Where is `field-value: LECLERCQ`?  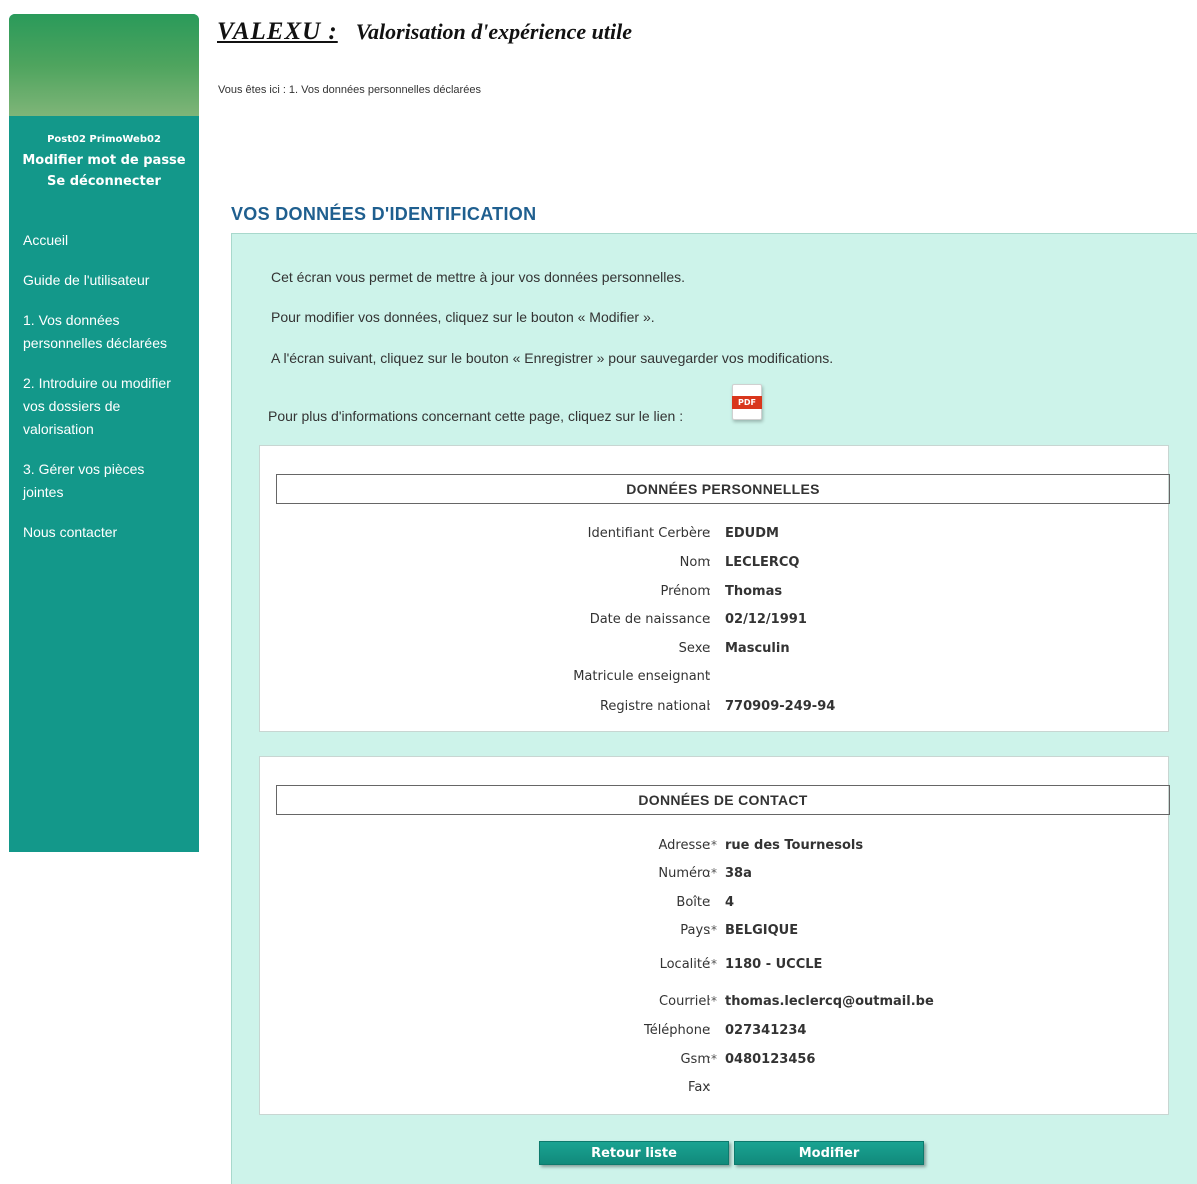 field-value: LECLERCQ is located at coordinates (762, 562).